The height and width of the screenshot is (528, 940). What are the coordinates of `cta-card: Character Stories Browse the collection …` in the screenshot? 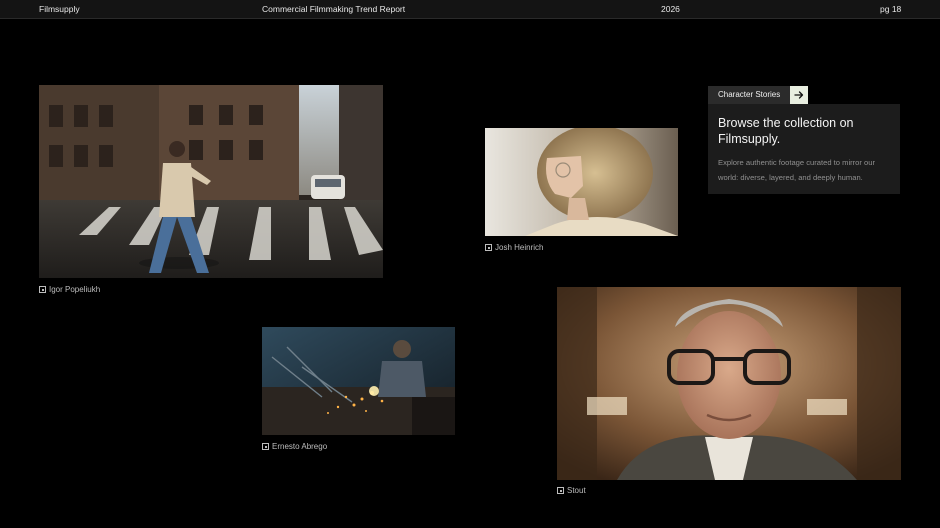 It's located at (804, 140).